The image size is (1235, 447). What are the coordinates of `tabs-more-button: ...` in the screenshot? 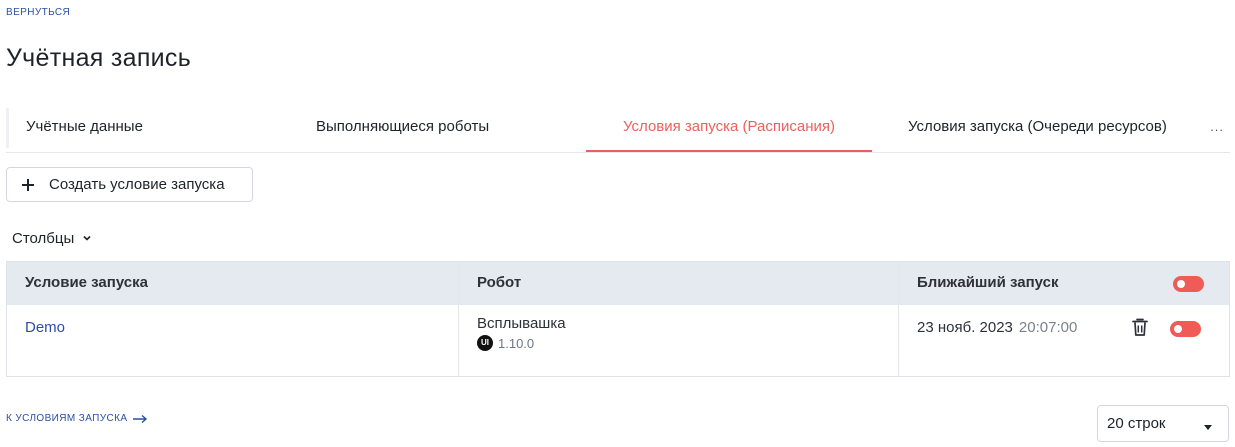 It's located at (1217, 128).